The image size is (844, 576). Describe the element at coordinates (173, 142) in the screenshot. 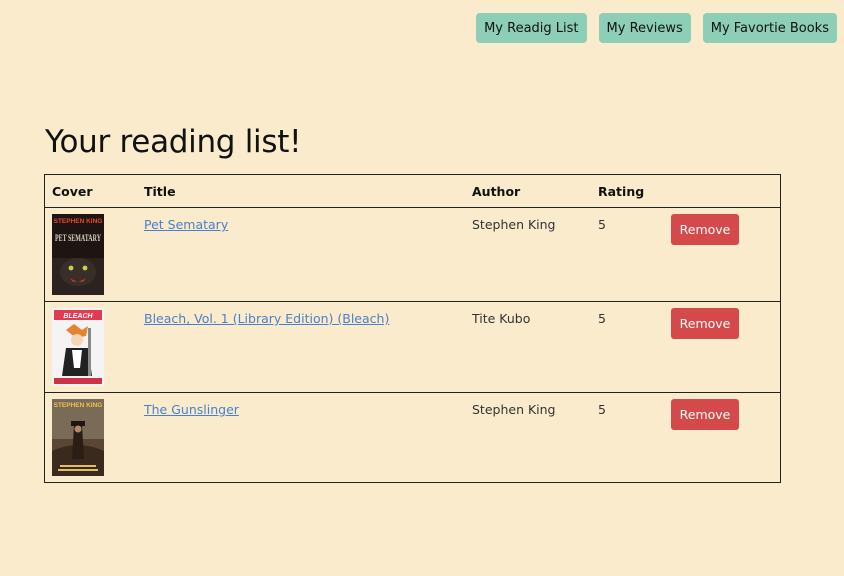

I see `page-title: Your reading list!` at that location.